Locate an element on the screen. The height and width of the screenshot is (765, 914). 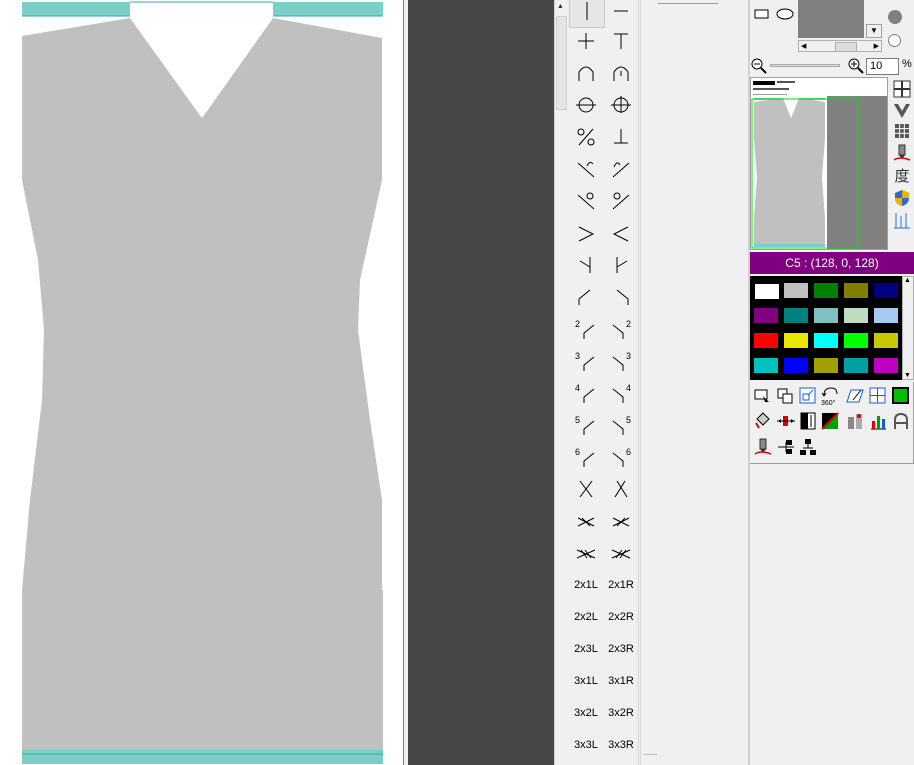
zoom-slider is located at coordinates (805, 65).